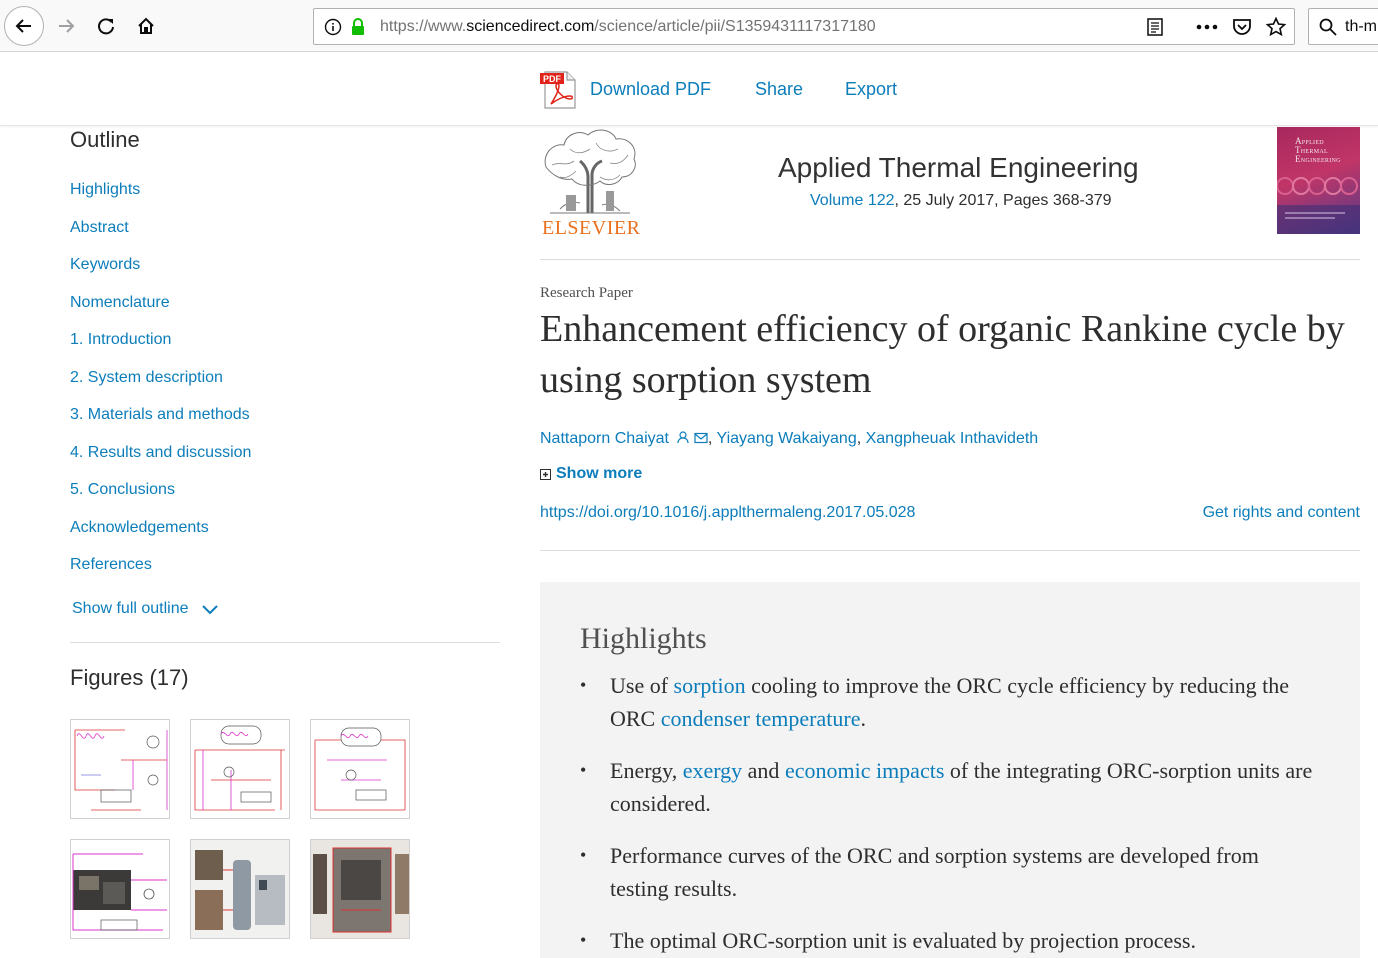  Describe the element at coordinates (1317, 186) in the screenshot. I see `cover-pattern-image` at that location.